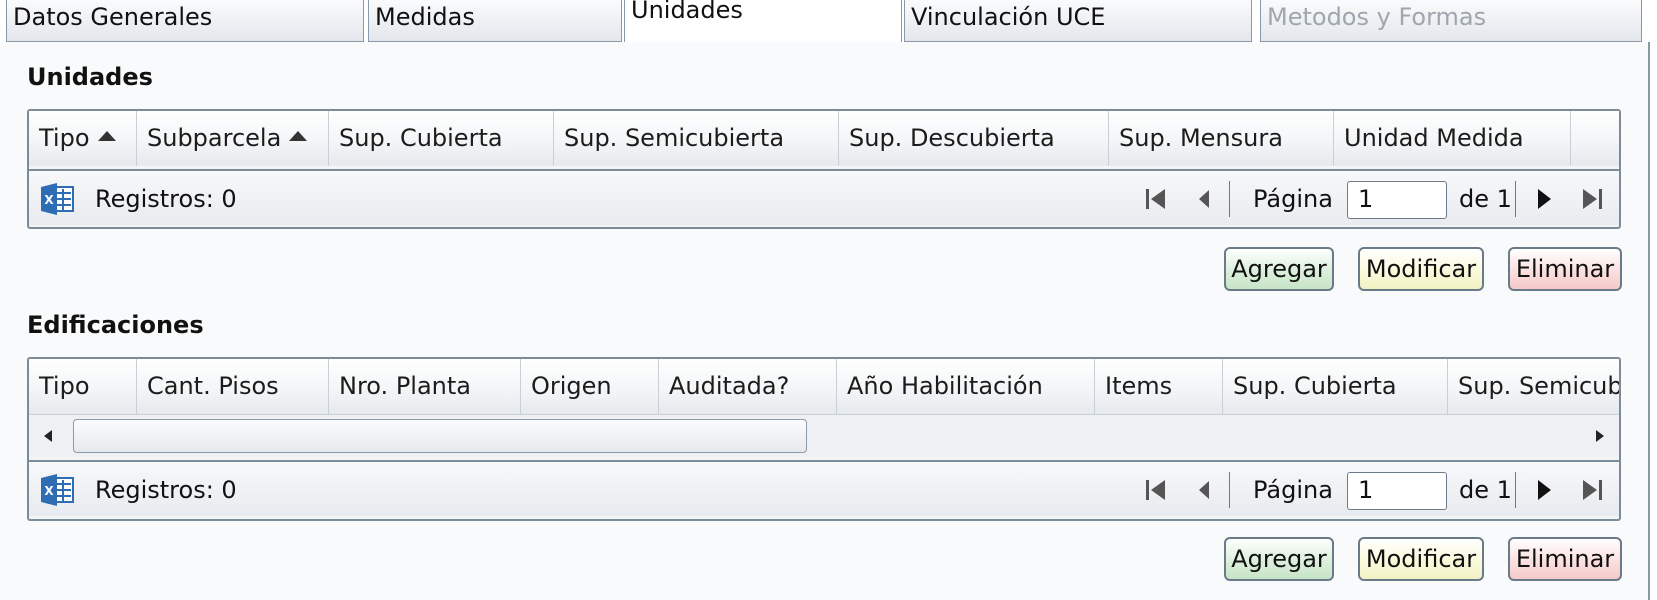 This screenshot has width=1657, height=600. Describe the element at coordinates (48, 436) in the screenshot. I see `scroll-left-icon` at that location.